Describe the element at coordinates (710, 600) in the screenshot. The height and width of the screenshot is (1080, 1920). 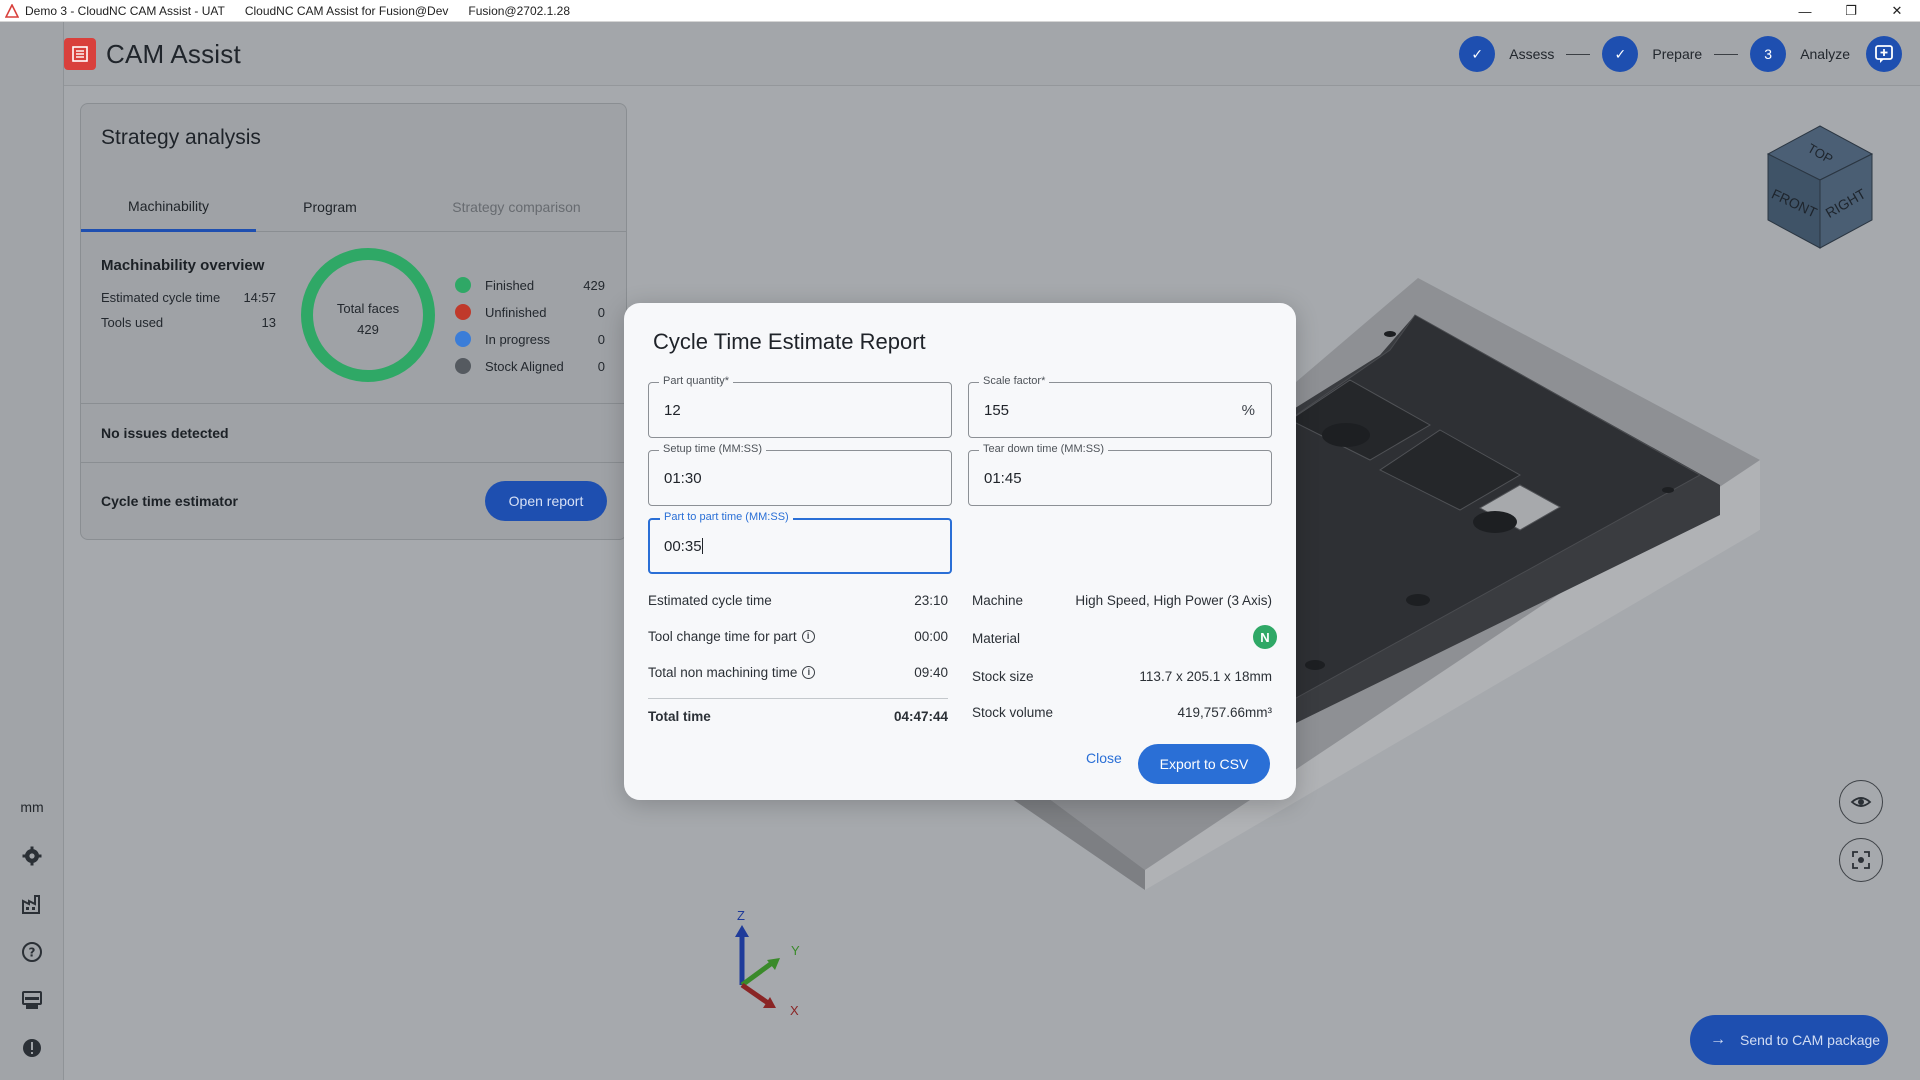
I see `row-label: Estimated cycle time` at that location.